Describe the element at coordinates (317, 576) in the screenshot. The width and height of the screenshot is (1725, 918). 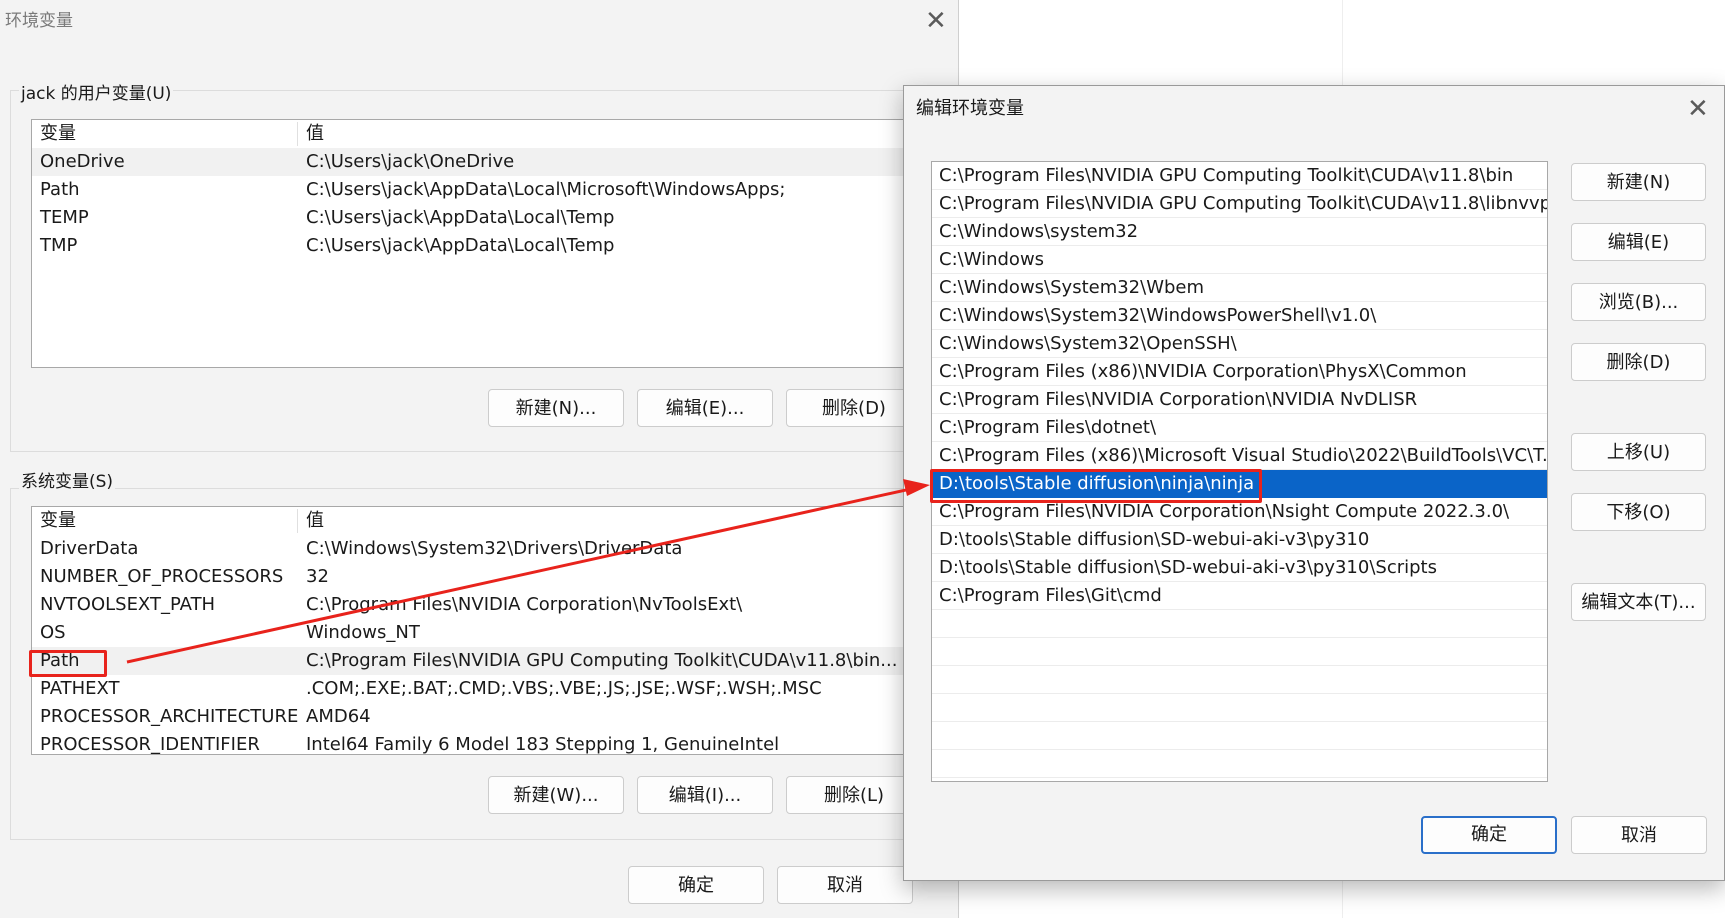
I see `variable-value: 32` at that location.